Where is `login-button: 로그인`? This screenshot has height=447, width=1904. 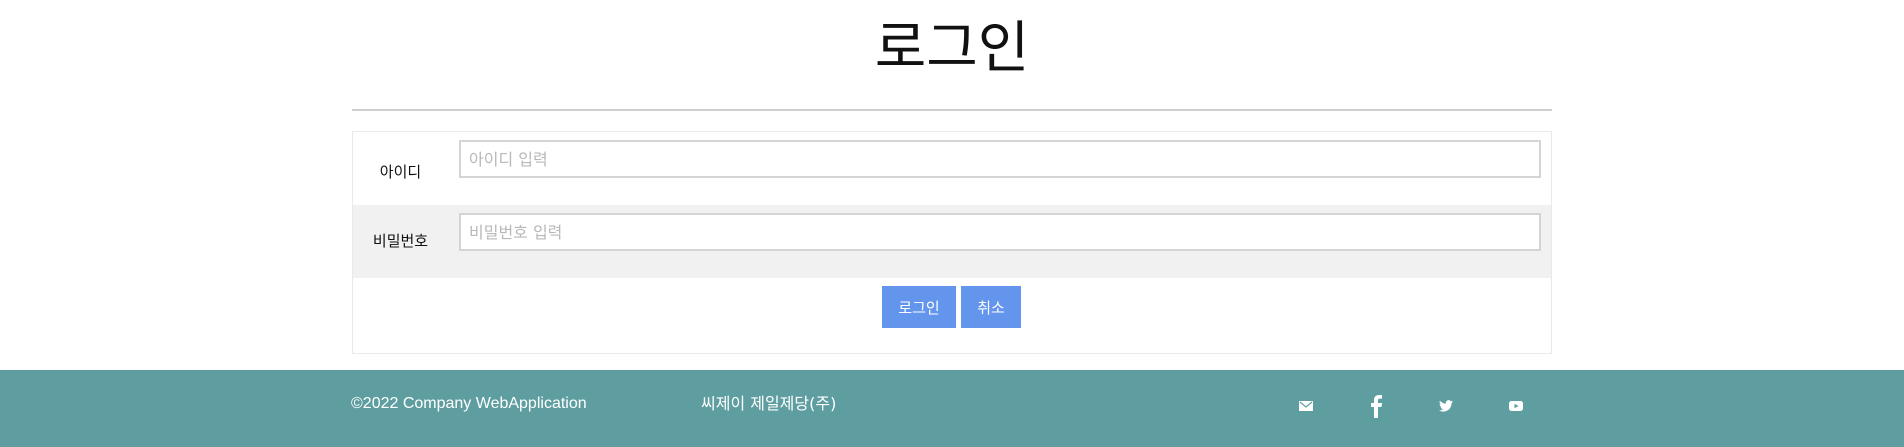 login-button: 로그인 is located at coordinates (919, 307).